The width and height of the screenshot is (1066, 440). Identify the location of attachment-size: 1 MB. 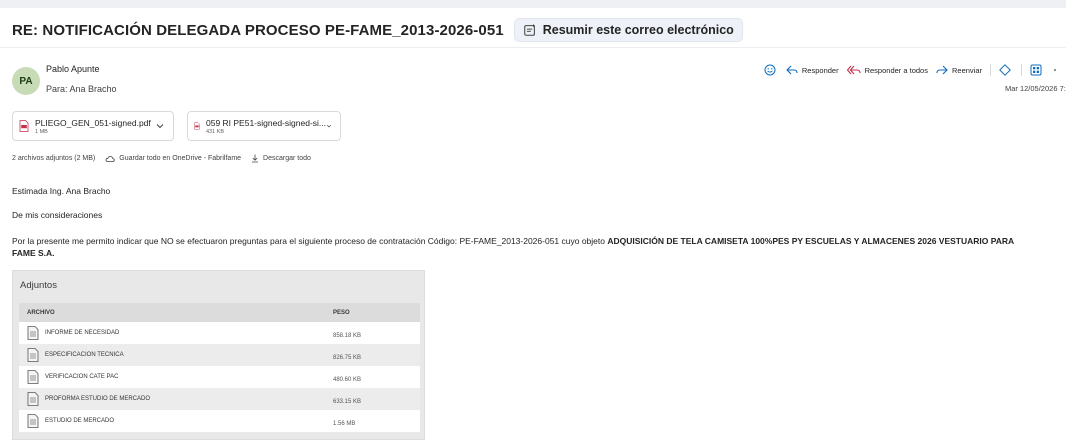
(41, 131).